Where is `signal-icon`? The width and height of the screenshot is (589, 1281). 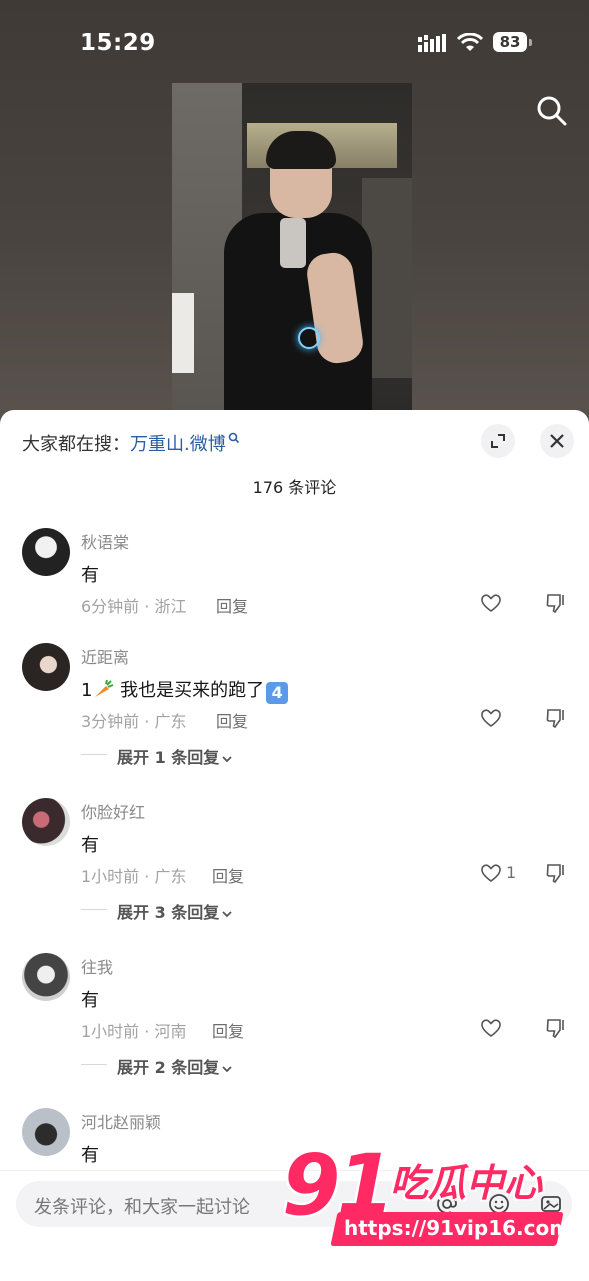 signal-icon is located at coordinates (432, 43).